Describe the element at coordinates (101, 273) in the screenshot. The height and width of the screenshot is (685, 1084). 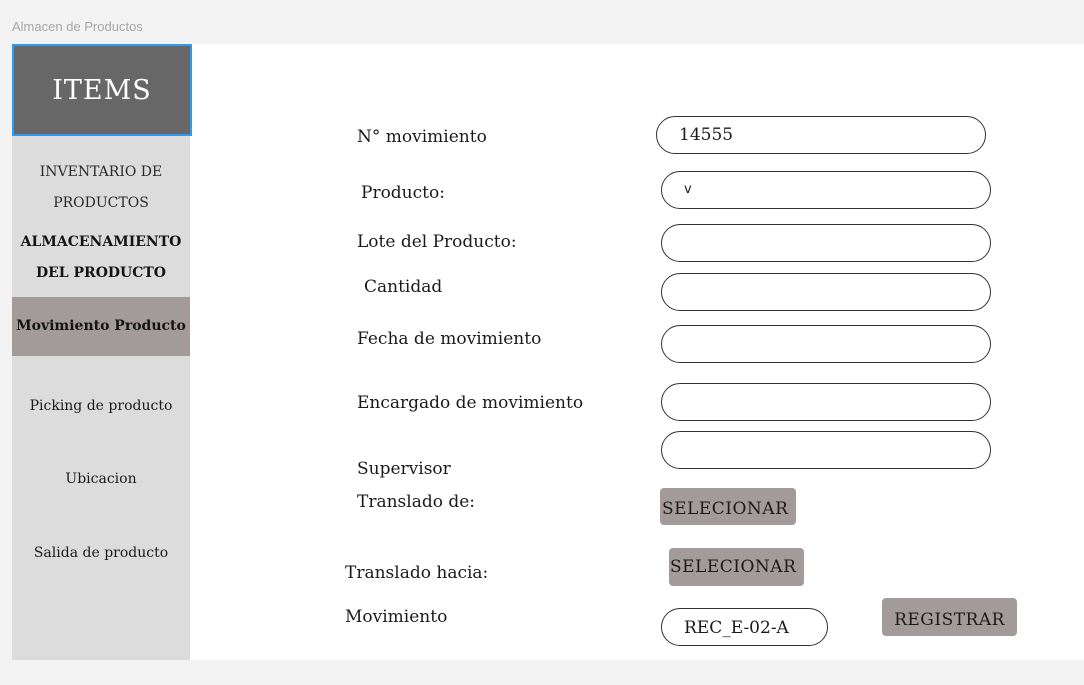
I see `sidebar-item-label: DEL PRODUCTO` at that location.